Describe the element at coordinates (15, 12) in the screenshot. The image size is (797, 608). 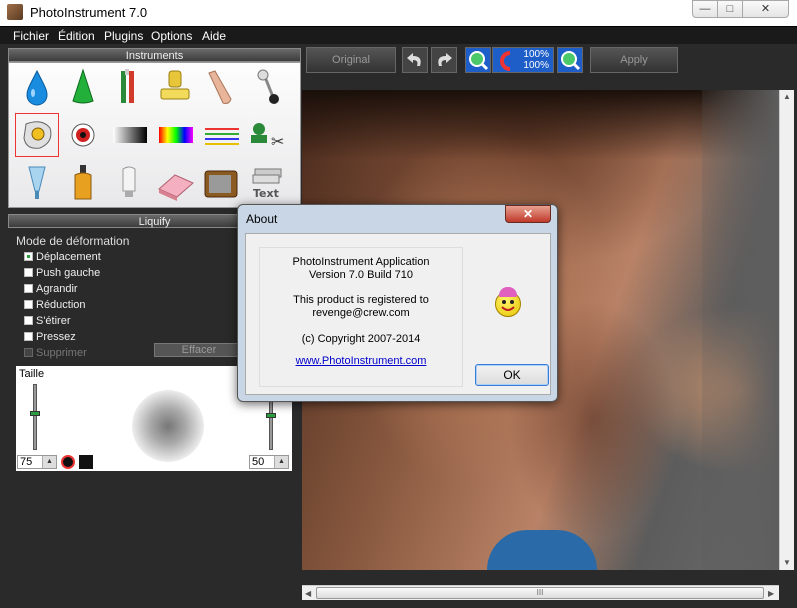
I see `app-icon` at that location.